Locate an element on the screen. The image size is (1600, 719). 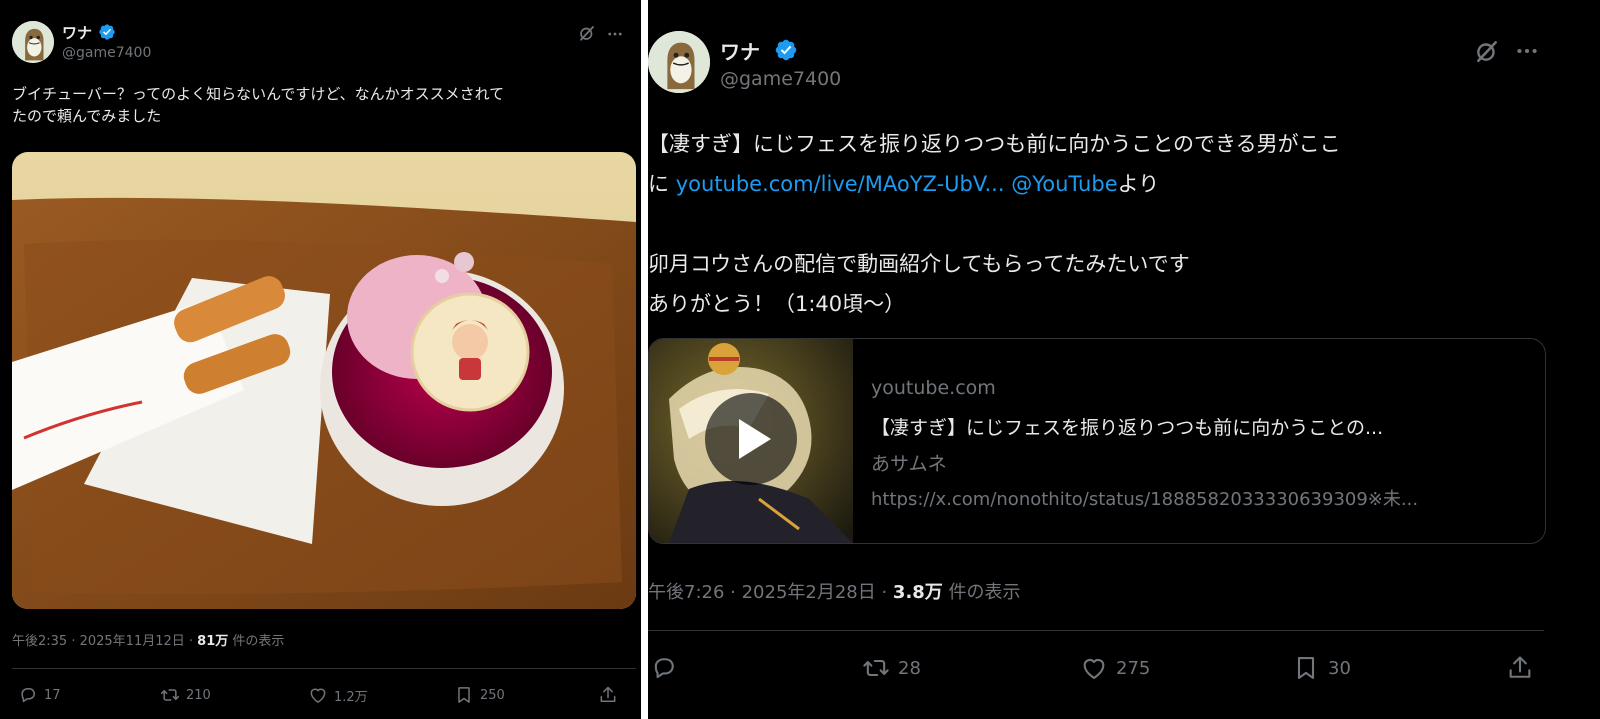
card-domain: youtube.com is located at coordinates (933, 388).